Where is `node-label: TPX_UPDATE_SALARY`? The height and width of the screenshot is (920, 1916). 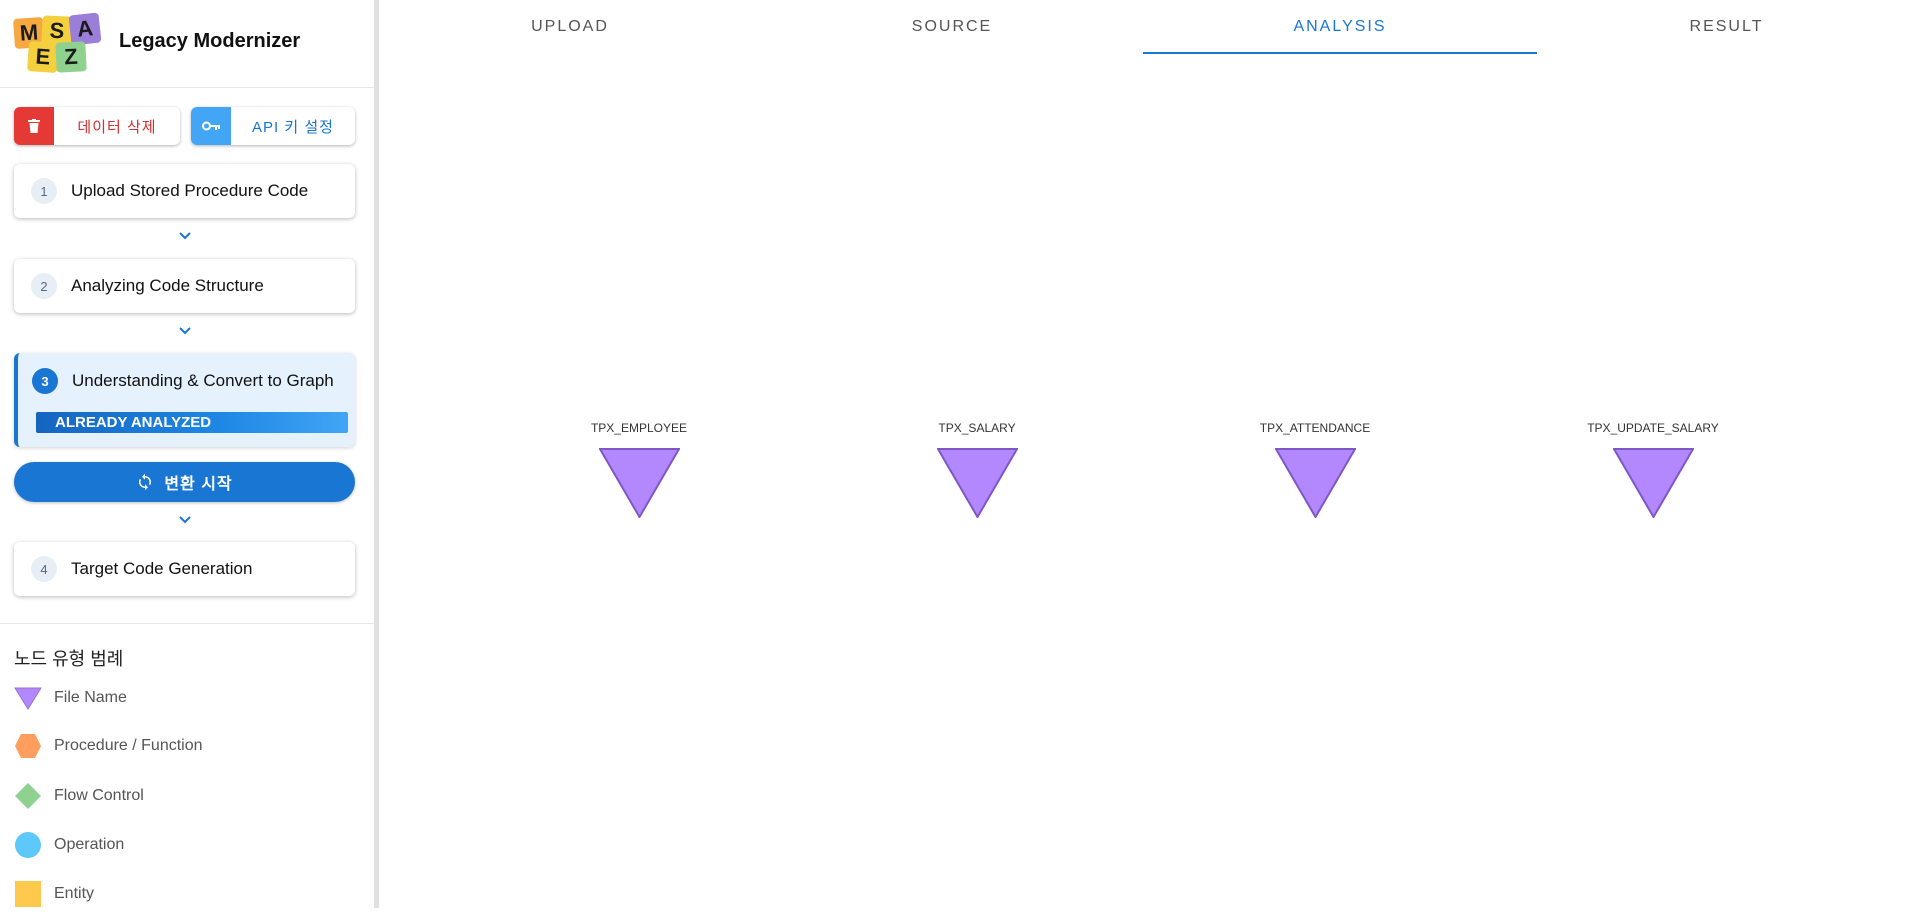
node-label: TPX_UPDATE_SALARY is located at coordinates (1653, 428).